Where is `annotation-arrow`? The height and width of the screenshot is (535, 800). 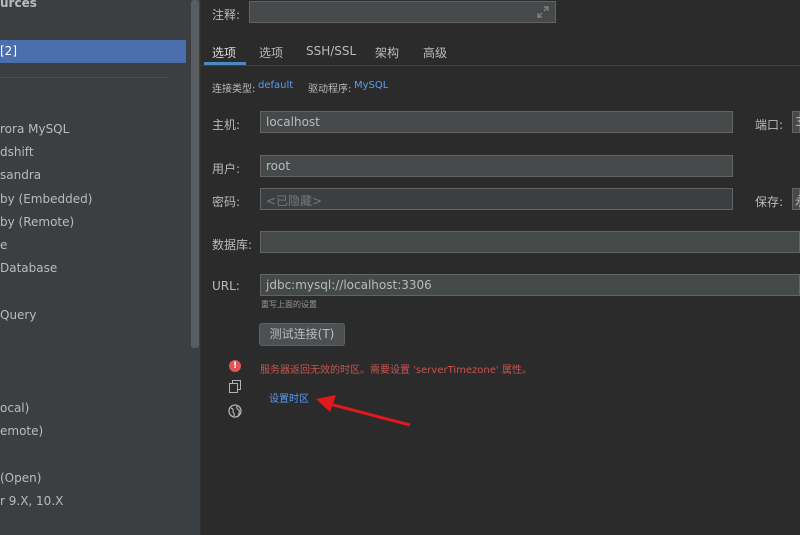 annotation-arrow is located at coordinates (363, 411).